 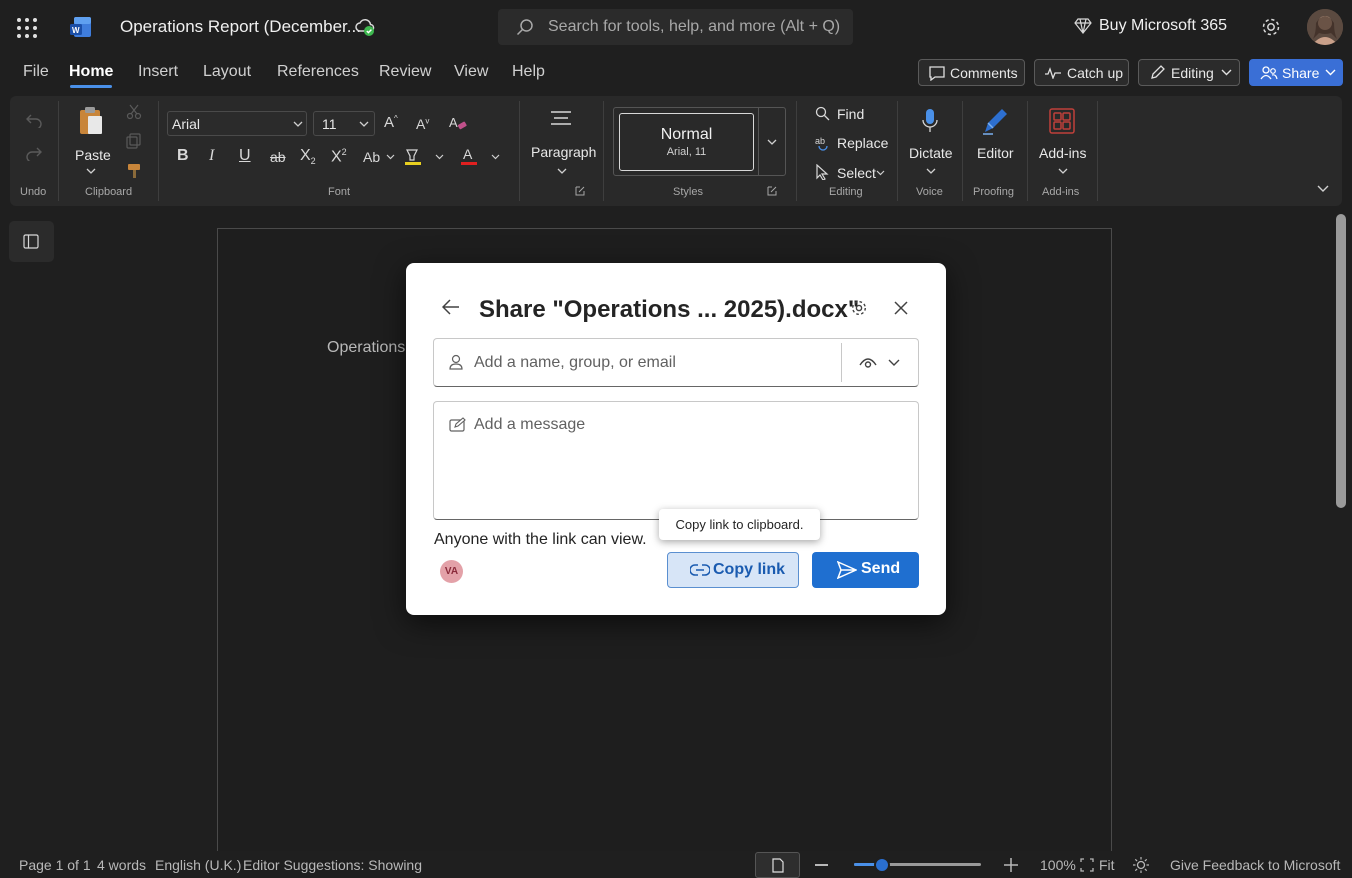 What do you see at coordinates (1255, 865) in the screenshot?
I see `feedback-link: Give Feedback to Microsoft` at bounding box center [1255, 865].